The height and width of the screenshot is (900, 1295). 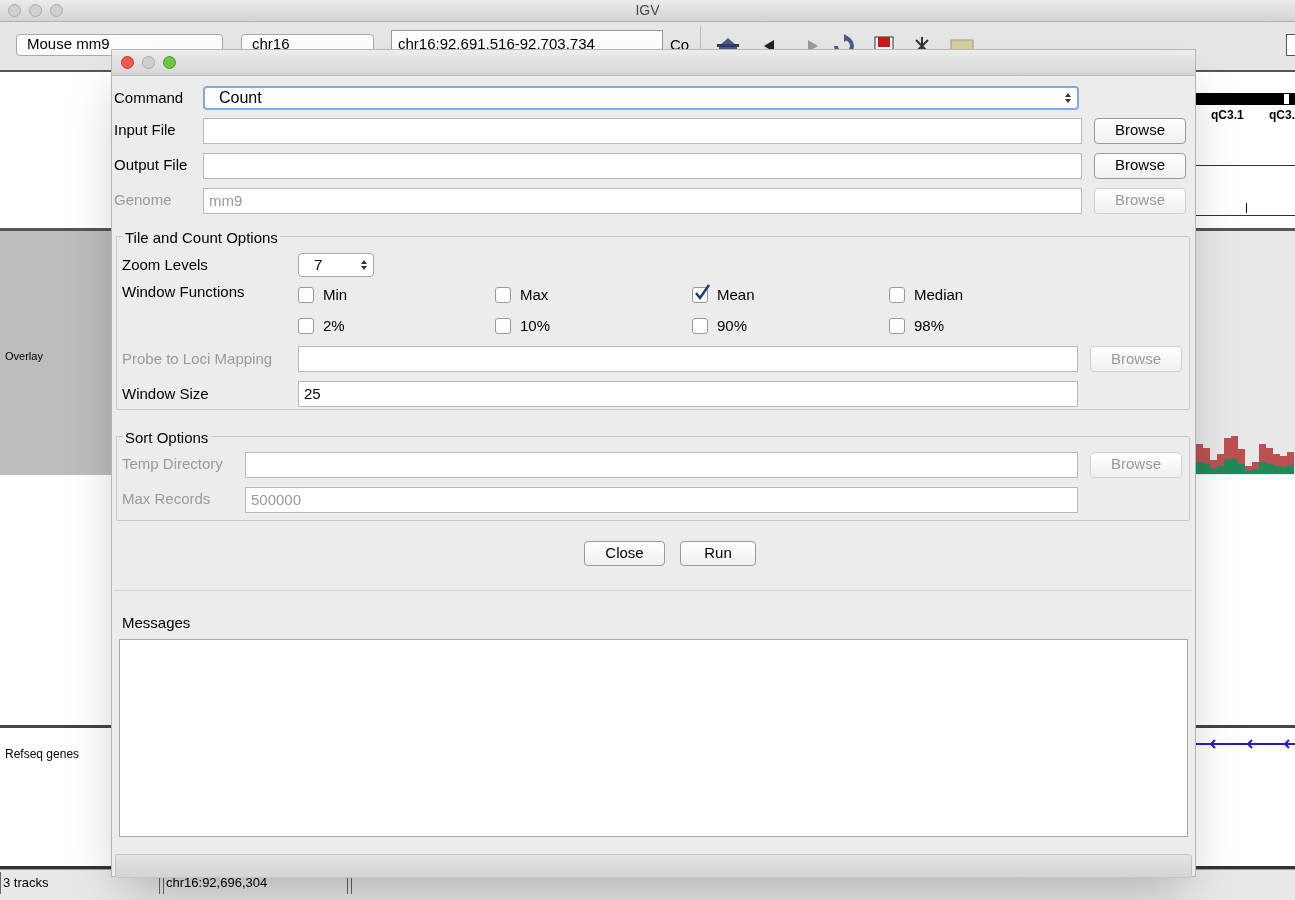 What do you see at coordinates (198, 358) in the screenshot?
I see `field-label: Probe to Loci Mapping` at bounding box center [198, 358].